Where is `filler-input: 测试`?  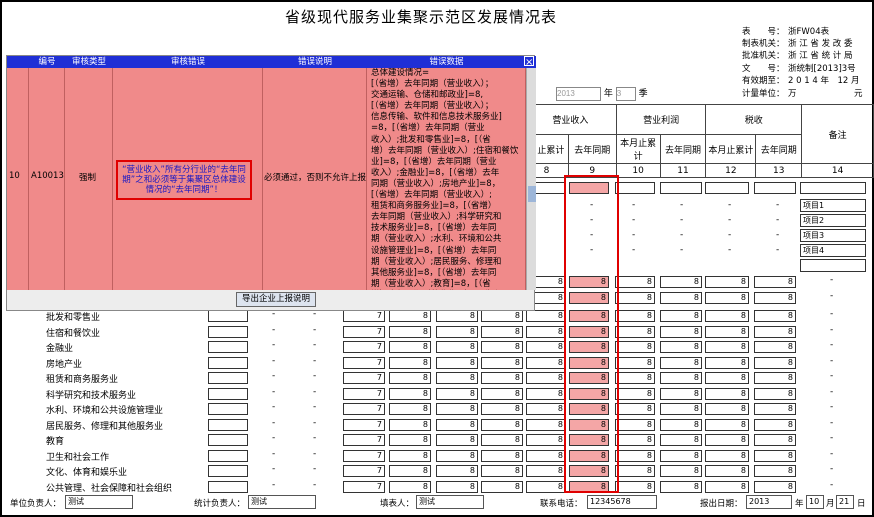 filler-input: 测试 is located at coordinates (450, 502).